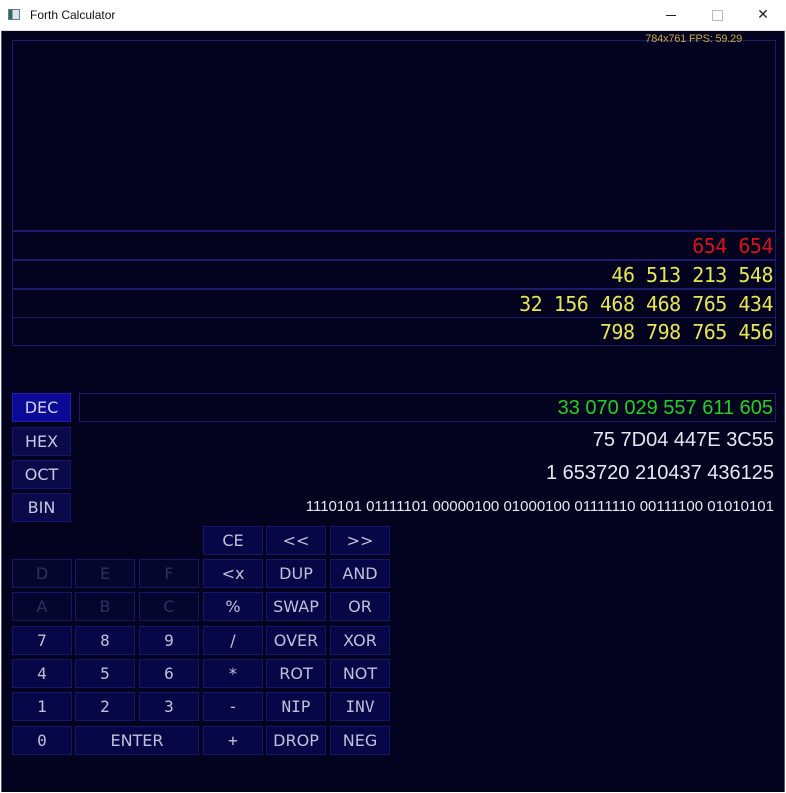  I want to click on key-drop: DROP, so click(296, 740).